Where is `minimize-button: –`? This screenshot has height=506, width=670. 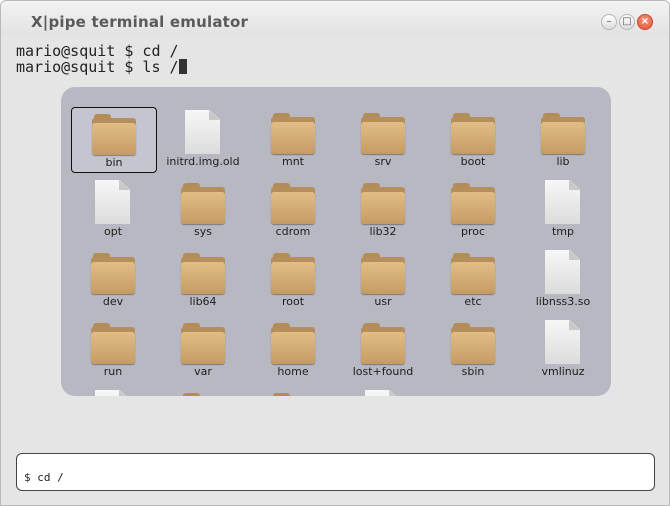 minimize-button: – is located at coordinates (609, 22).